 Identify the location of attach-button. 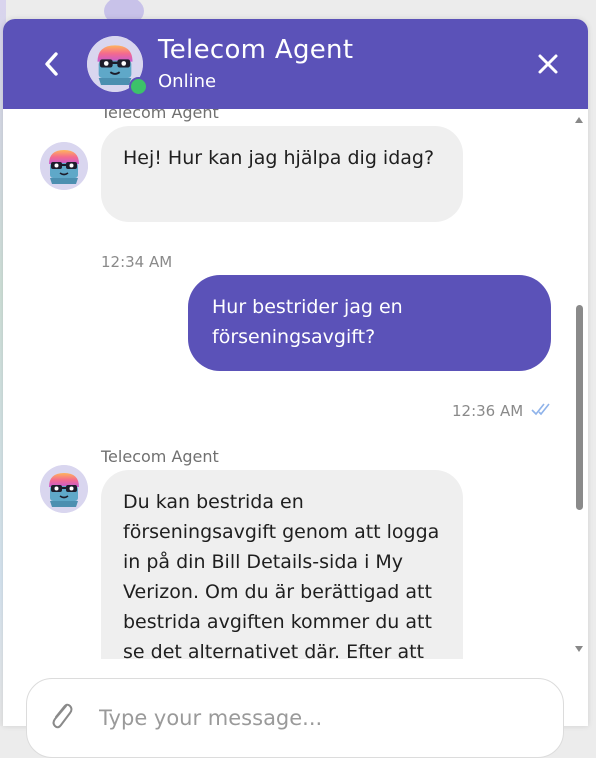
(61, 715).